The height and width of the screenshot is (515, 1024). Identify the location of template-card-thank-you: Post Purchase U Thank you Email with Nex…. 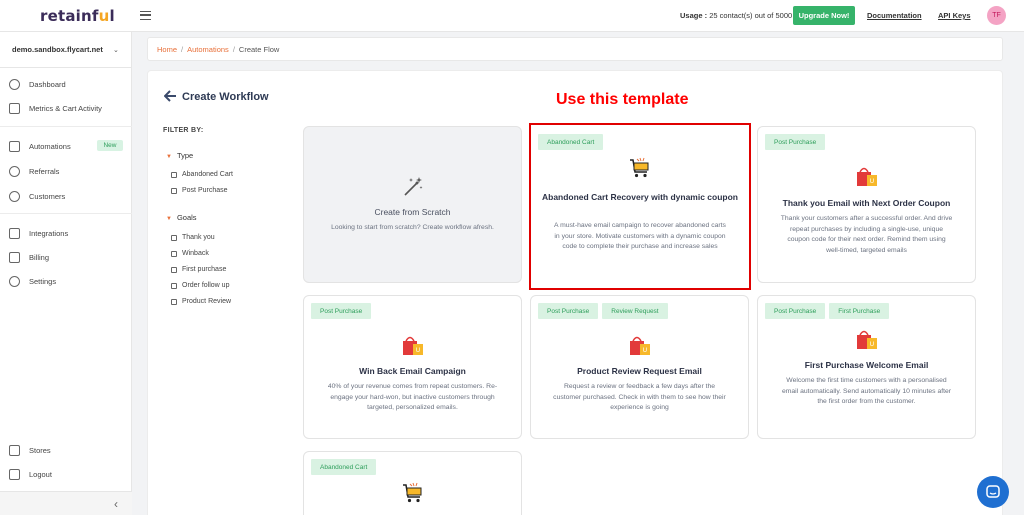
(866, 204).